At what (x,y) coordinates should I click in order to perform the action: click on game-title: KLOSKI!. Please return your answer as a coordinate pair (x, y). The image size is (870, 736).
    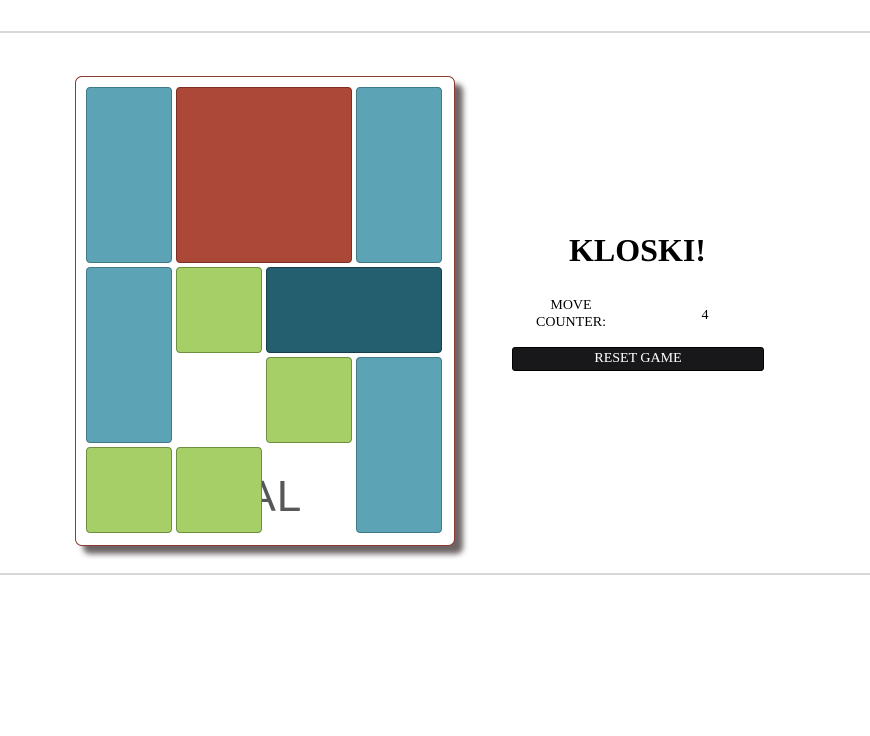
    Looking at the image, I should click on (637, 250).